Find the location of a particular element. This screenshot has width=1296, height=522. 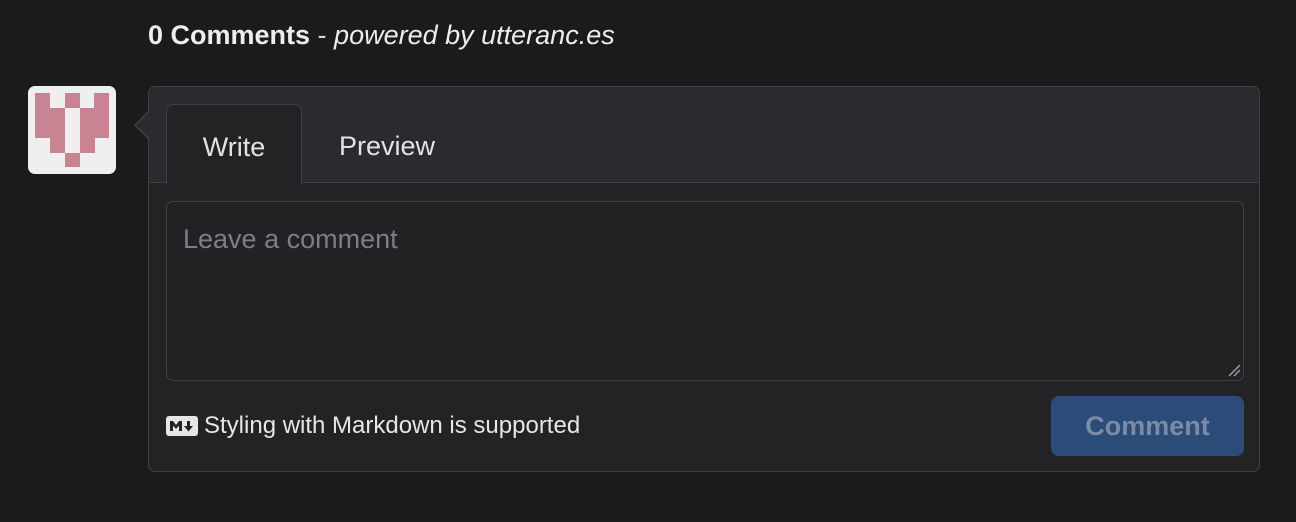

markdown-note: Styling with Markdown is supported is located at coordinates (373, 426).